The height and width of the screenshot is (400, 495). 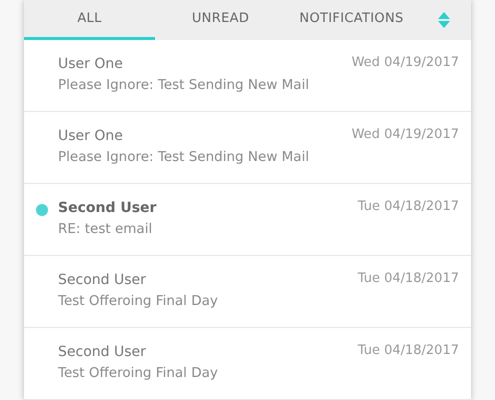 I want to click on sort-icon, so click(x=444, y=20).